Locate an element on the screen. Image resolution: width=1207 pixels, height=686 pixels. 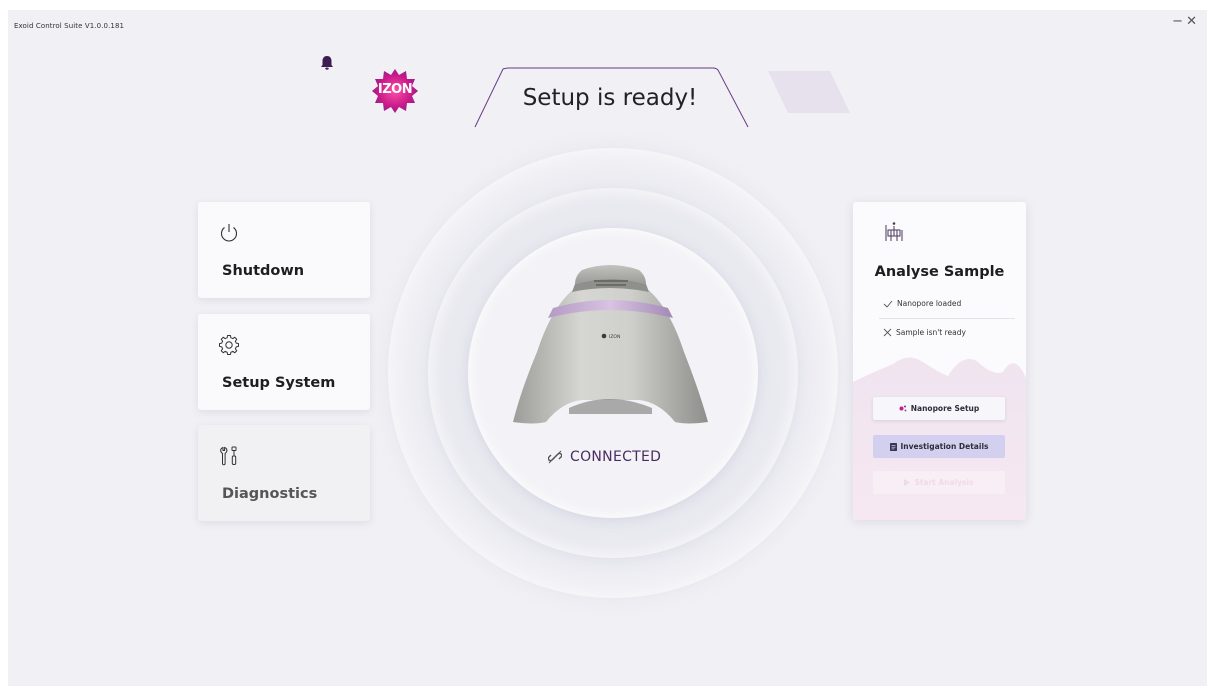
sample-ready-status: Sample isn't ready is located at coordinates (924, 332).